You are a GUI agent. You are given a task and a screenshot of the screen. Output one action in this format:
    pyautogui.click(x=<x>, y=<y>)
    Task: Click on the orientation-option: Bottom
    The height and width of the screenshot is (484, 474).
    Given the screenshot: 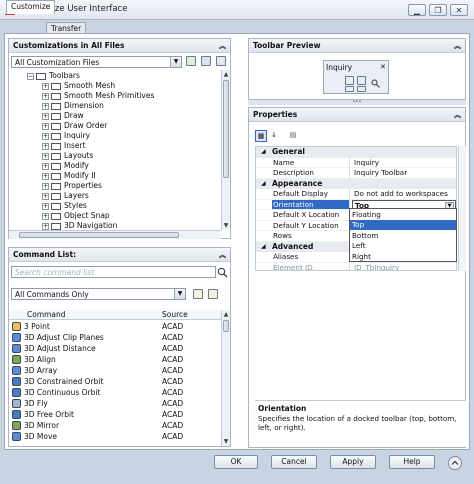 What is the action you would take?
    pyautogui.click(x=403, y=236)
    